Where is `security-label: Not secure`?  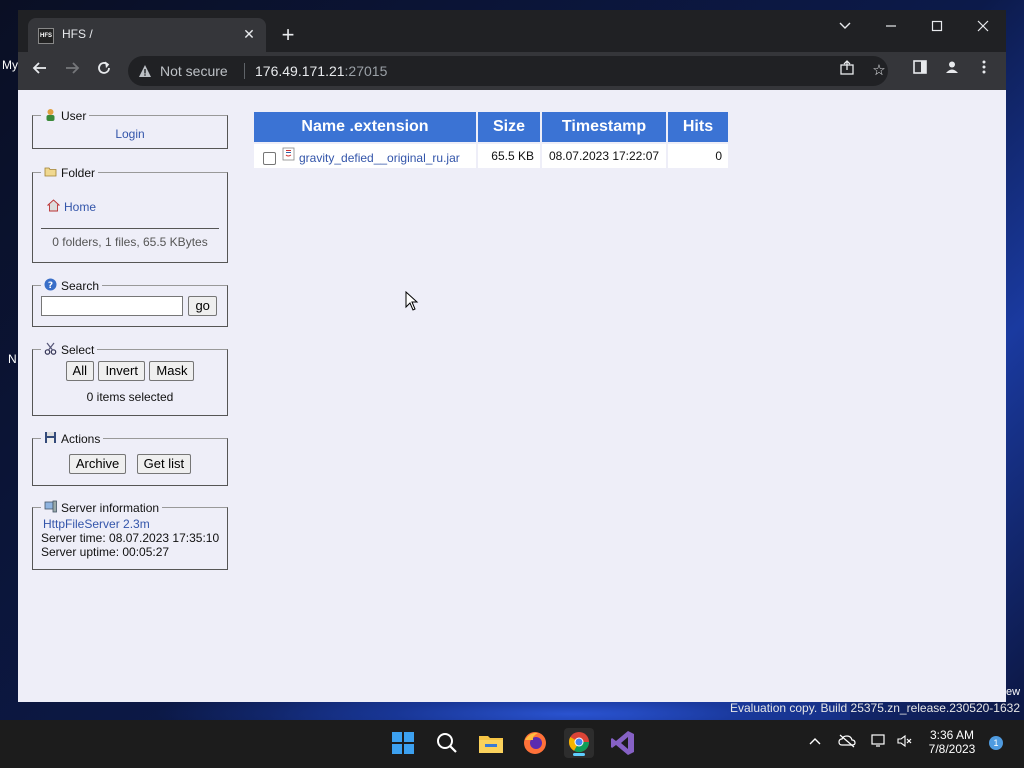
security-label: Not secure is located at coordinates (194, 71).